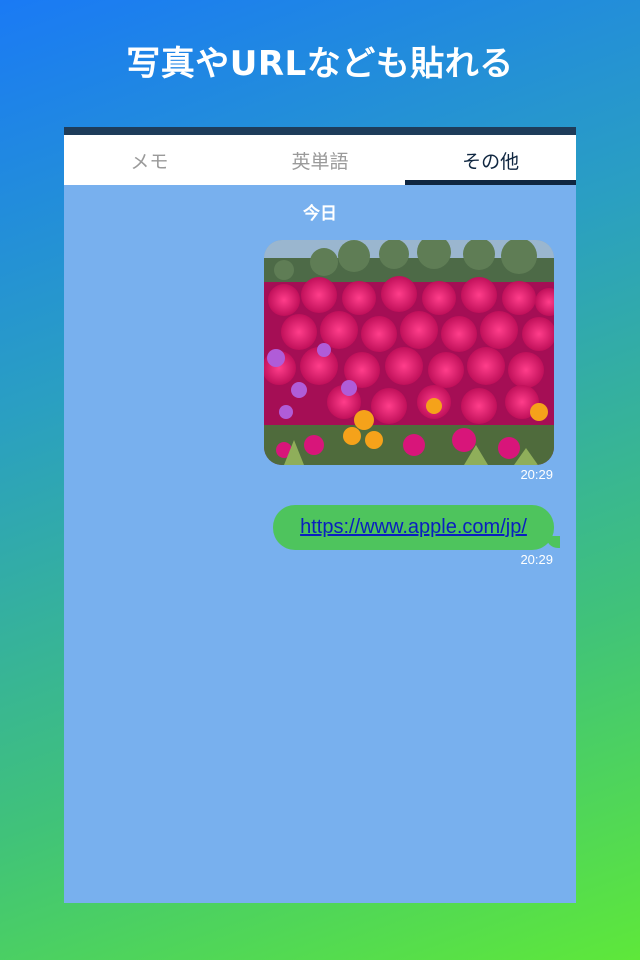 Image resolution: width=640 pixels, height=960 pixels. I want to click on link-message: https://www.apple.com/jp/, so click(416, 527).